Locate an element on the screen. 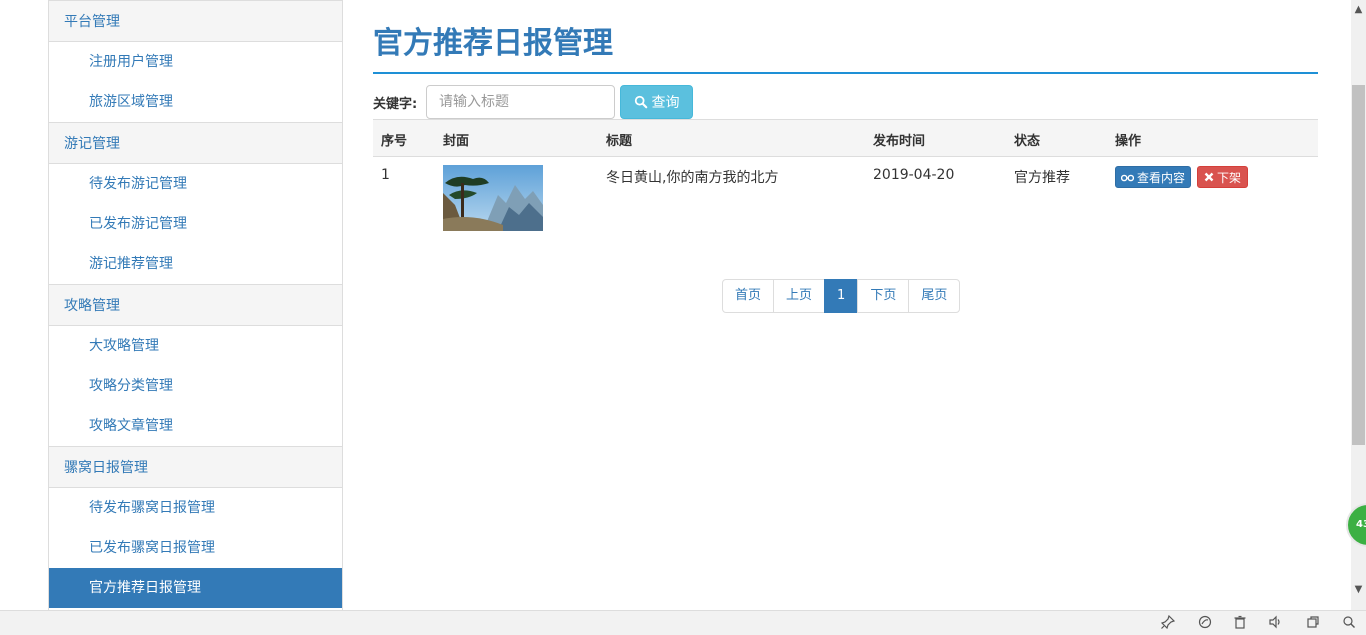  search-icon is located at coordinates (640, 102).